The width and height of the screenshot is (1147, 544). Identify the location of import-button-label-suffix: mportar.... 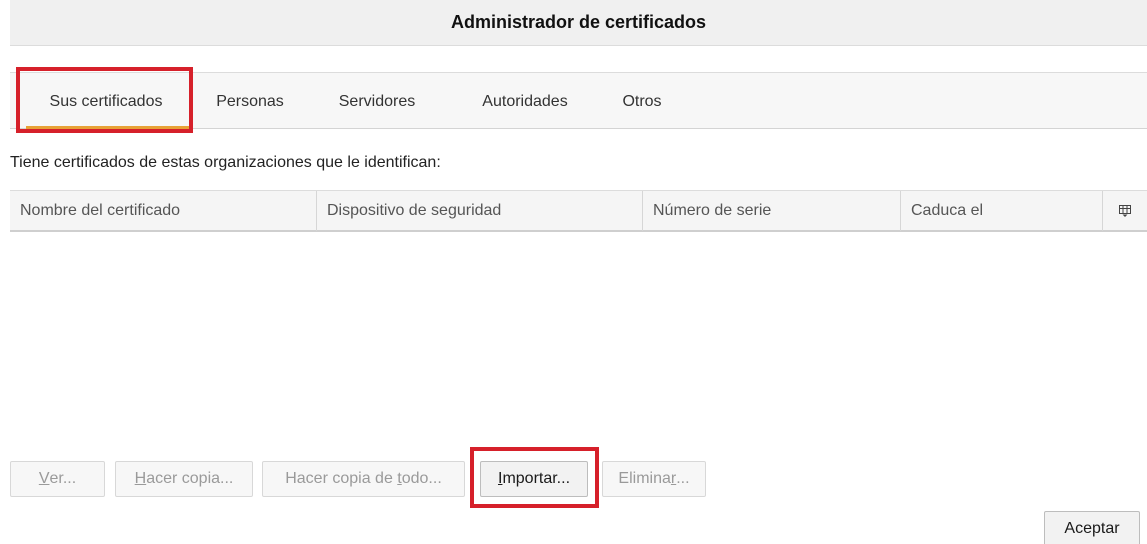
(536, 478).